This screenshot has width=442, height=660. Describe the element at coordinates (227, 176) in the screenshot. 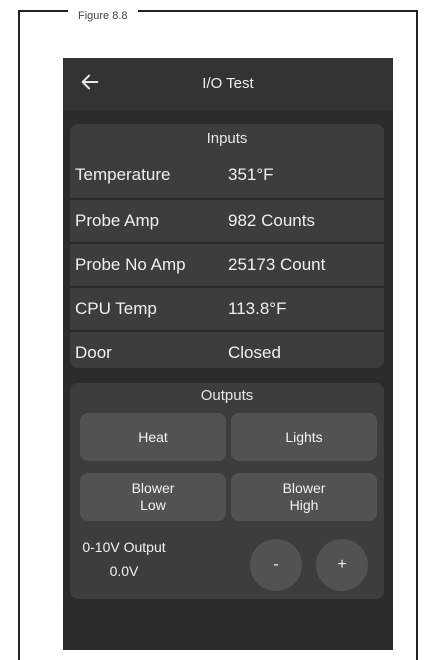

I see `input-row: Temperature 351°F` at that location.